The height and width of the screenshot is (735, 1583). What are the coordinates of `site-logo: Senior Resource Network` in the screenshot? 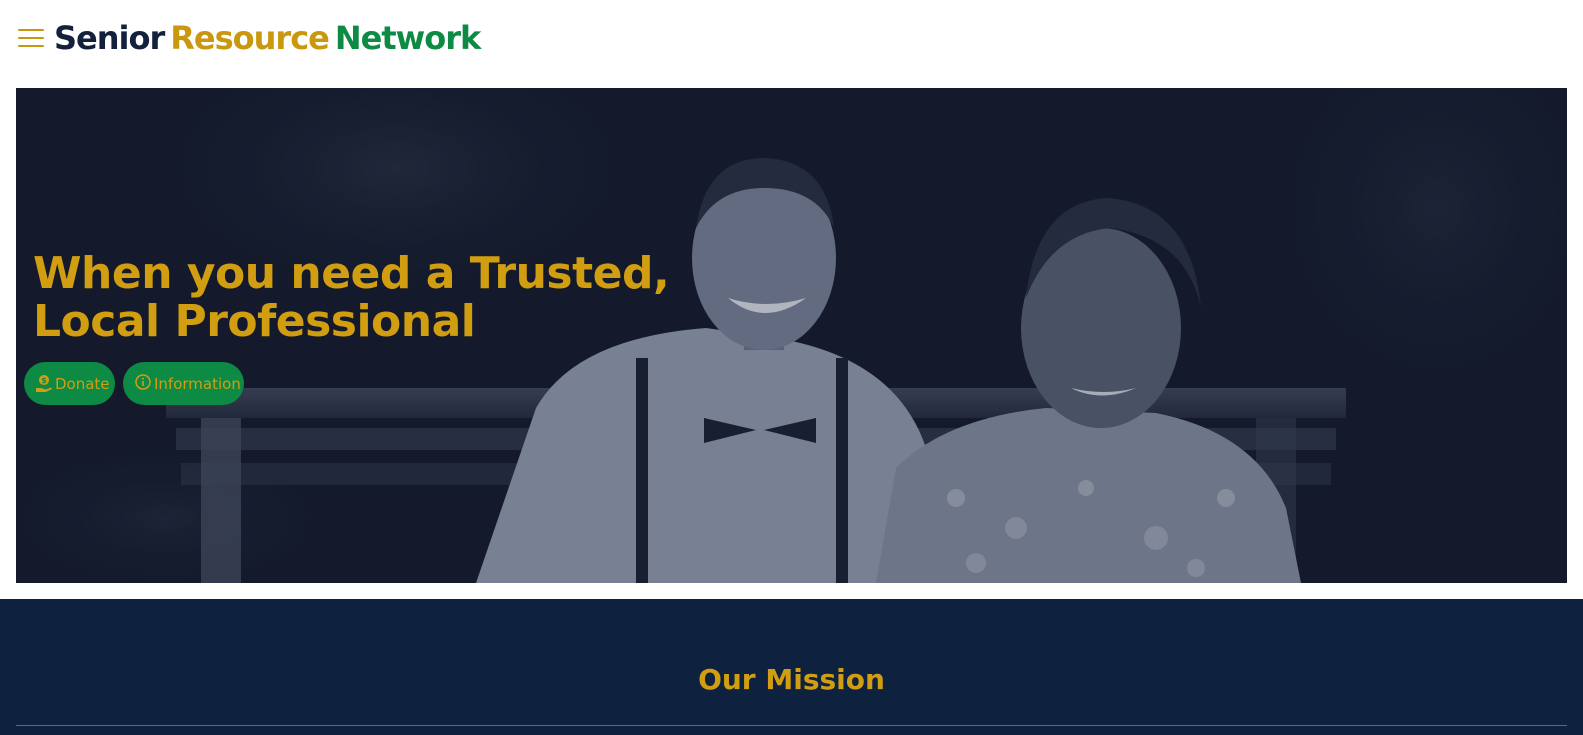 It's located at (267, 38).